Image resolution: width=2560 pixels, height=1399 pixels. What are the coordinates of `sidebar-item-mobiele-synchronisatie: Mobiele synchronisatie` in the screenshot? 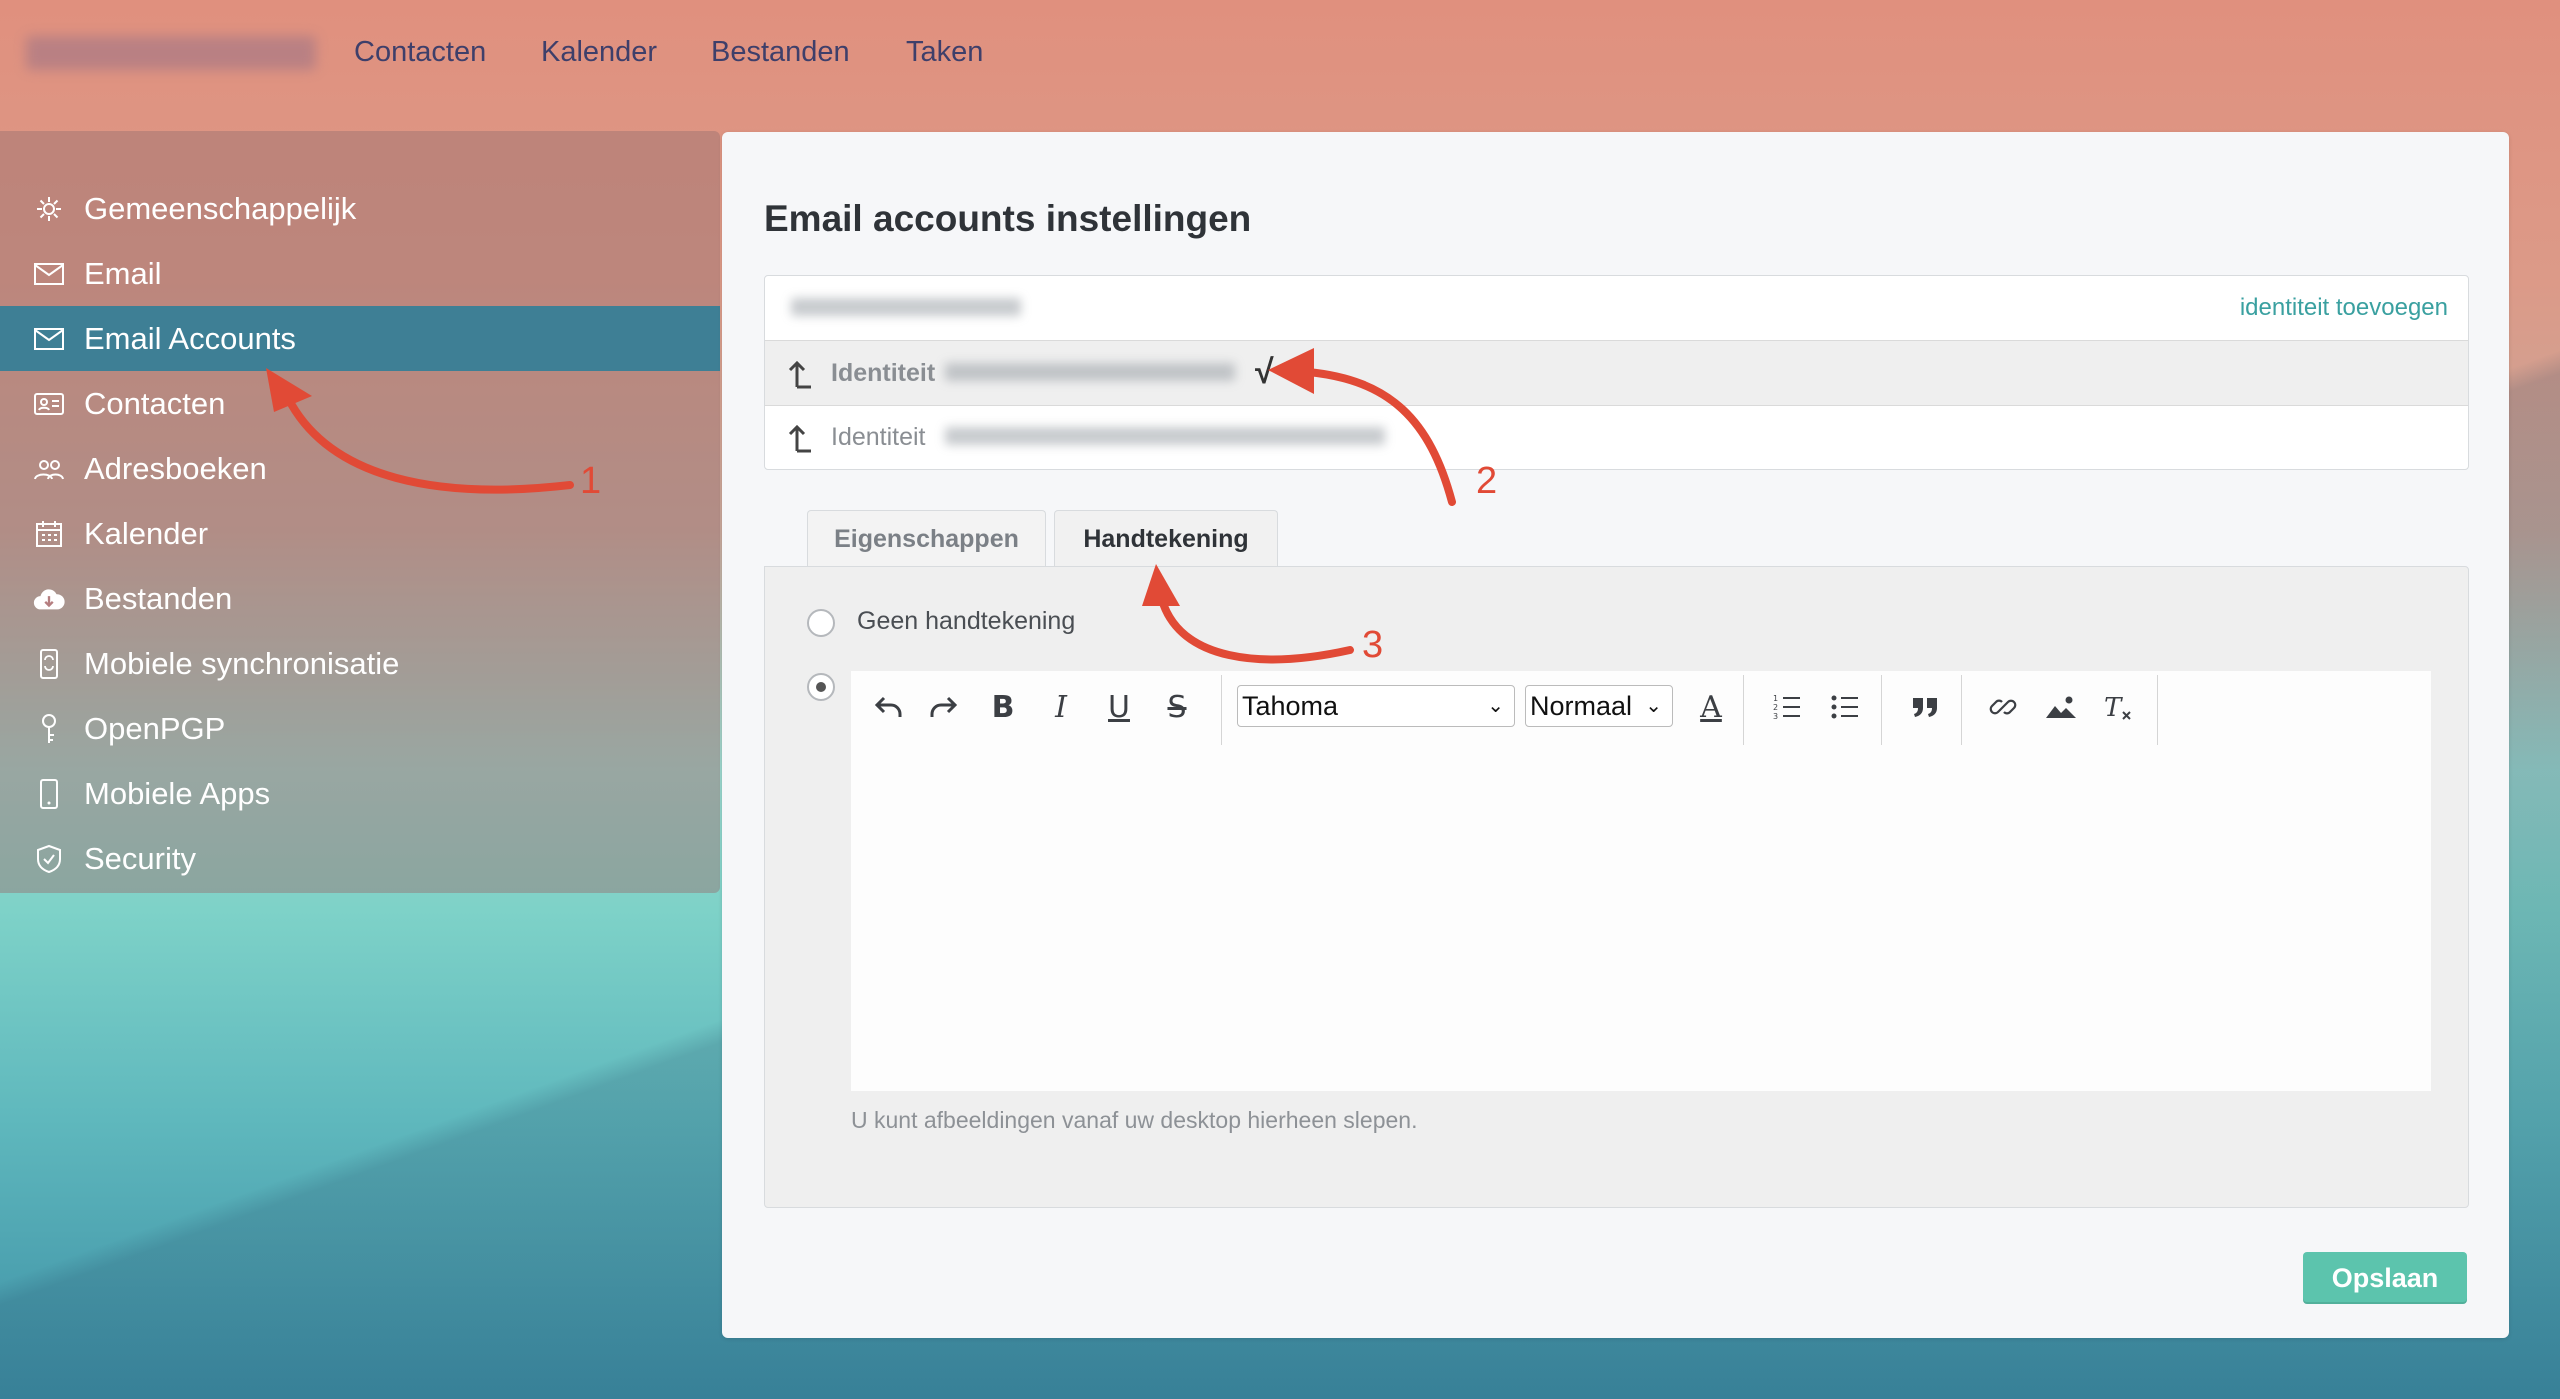 It's located at (360, 663).